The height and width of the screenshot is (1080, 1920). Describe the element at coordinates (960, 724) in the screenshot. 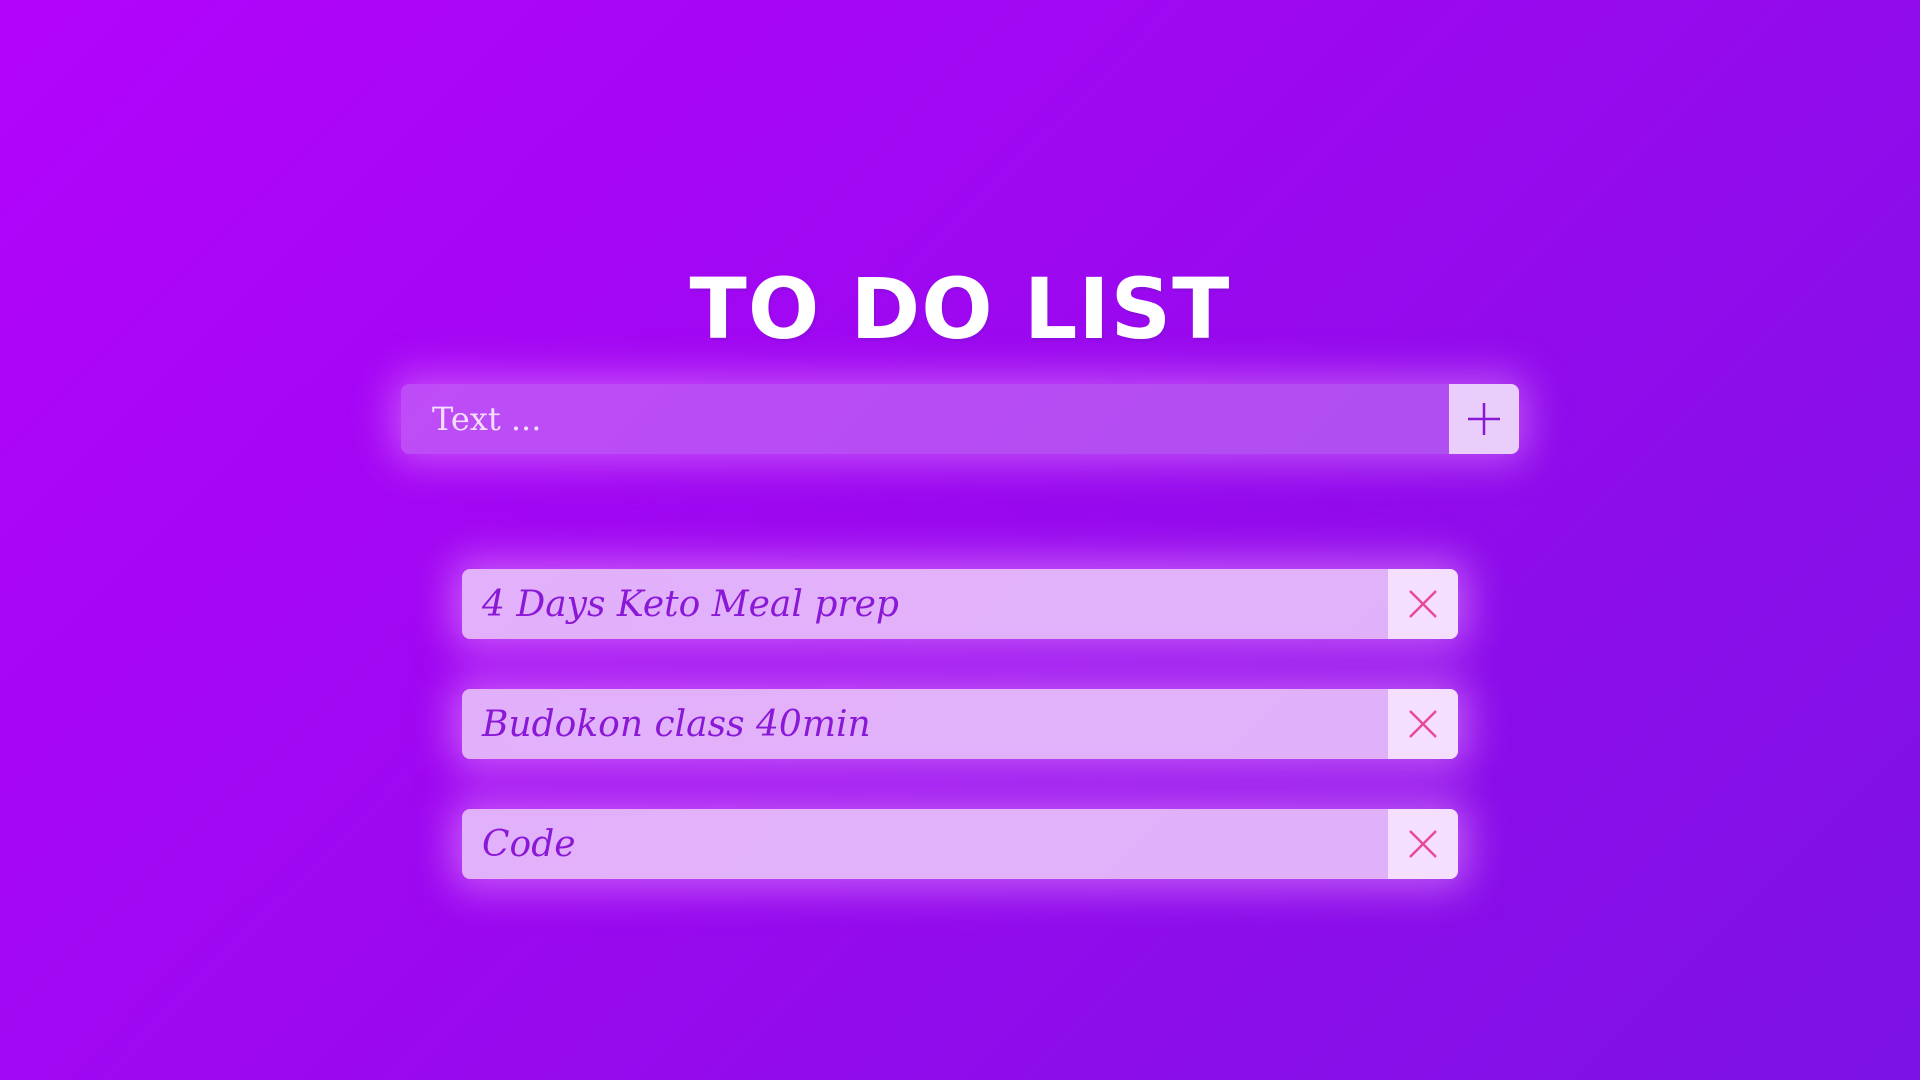

I see `task-item: Budokon class 40min` at that location.